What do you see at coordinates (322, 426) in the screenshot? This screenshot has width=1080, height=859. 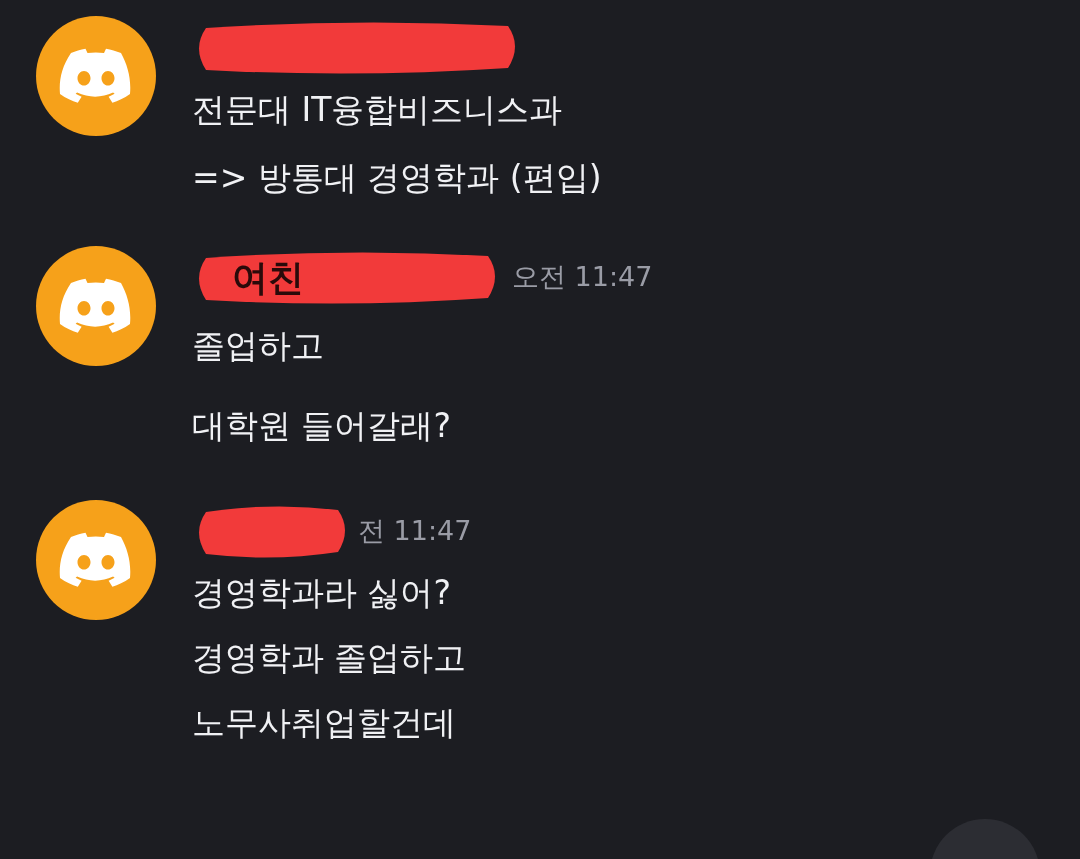 I see `message-text: 대학원 들어갈래?` at bounding box center [322, 426].